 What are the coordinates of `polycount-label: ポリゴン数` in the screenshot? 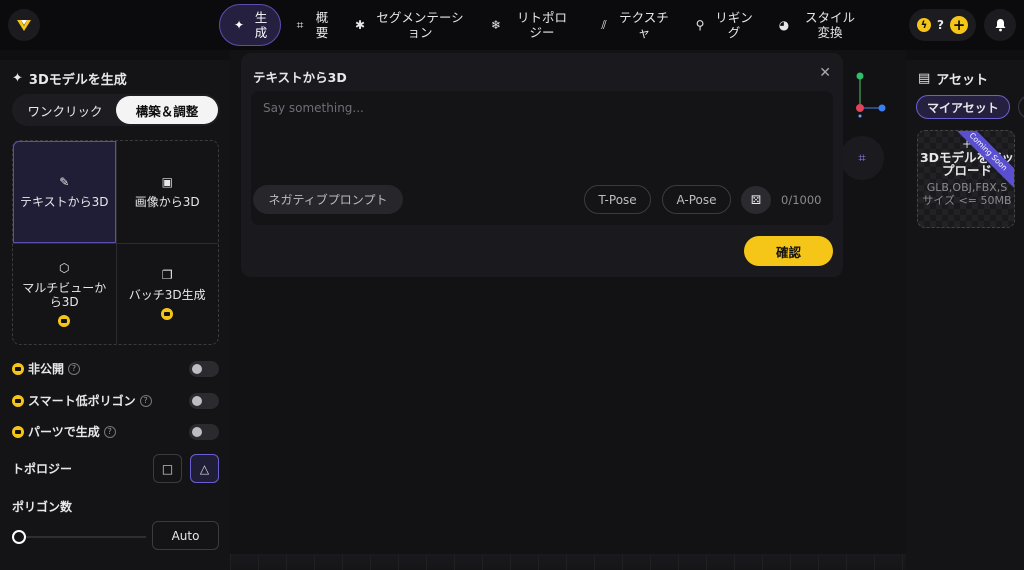 It's located at (42, 507).